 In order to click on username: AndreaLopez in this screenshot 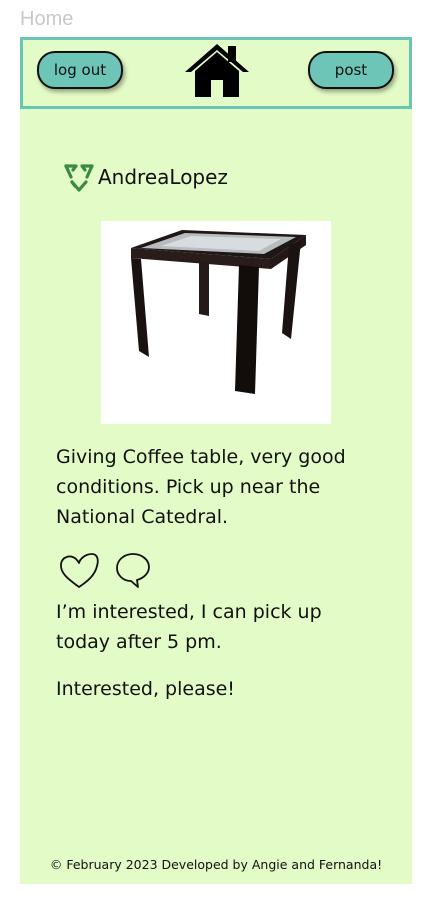, I will do `click(163, 177)`.